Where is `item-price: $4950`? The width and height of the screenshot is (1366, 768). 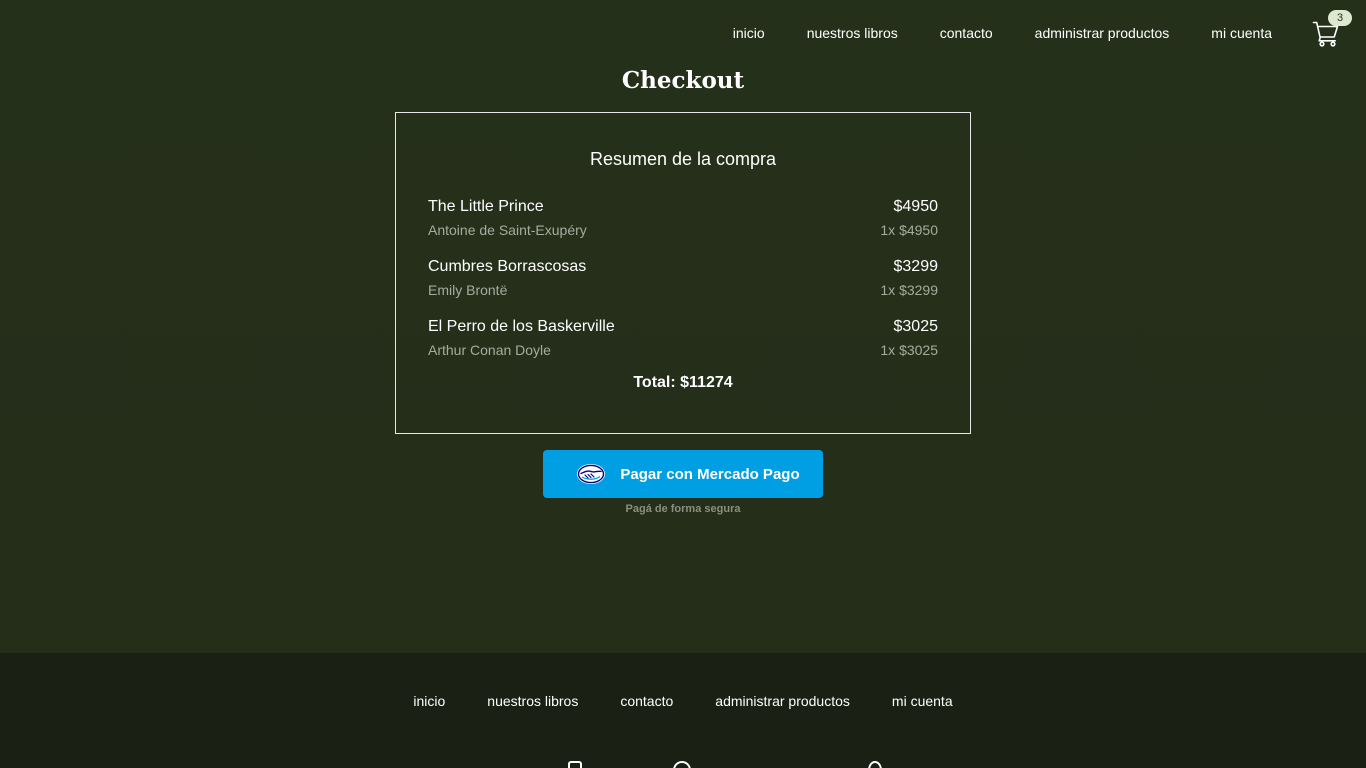 item-price: $4950 is located at coordinates (916, 206).